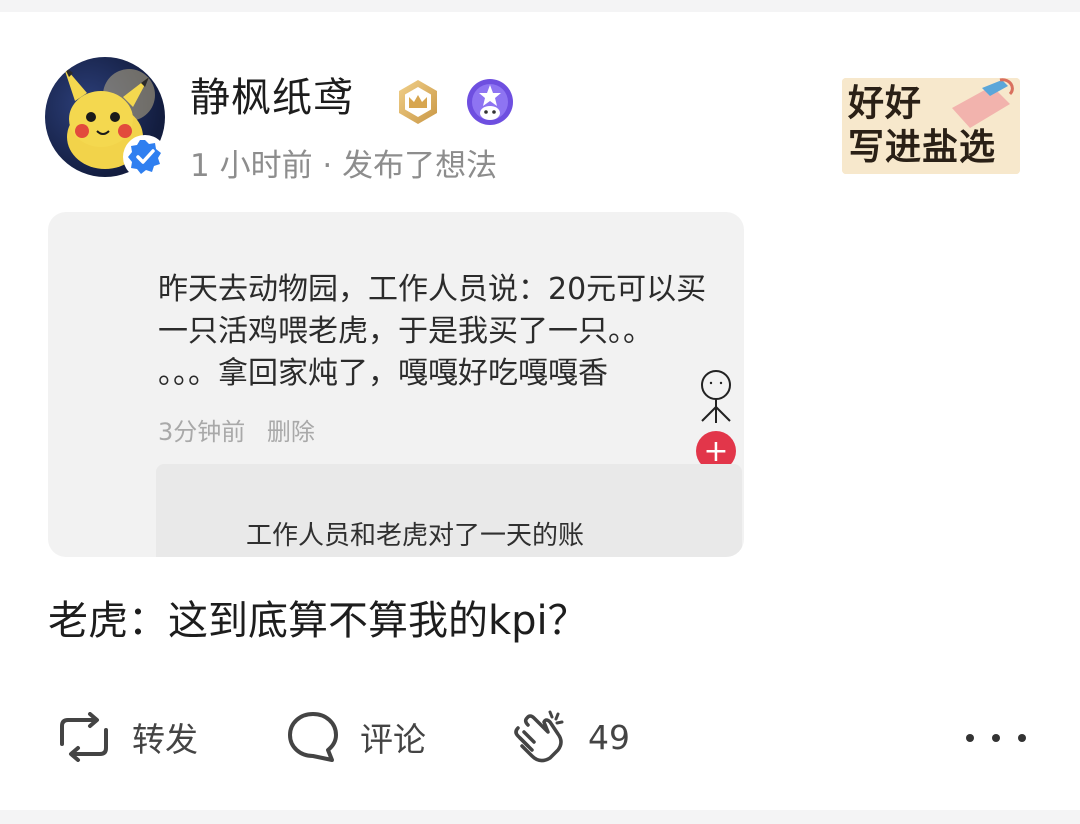 The image size is (1080, 824). I want to click on yanxuan-sticker: 好好 写进盐选, so click(931, 126).